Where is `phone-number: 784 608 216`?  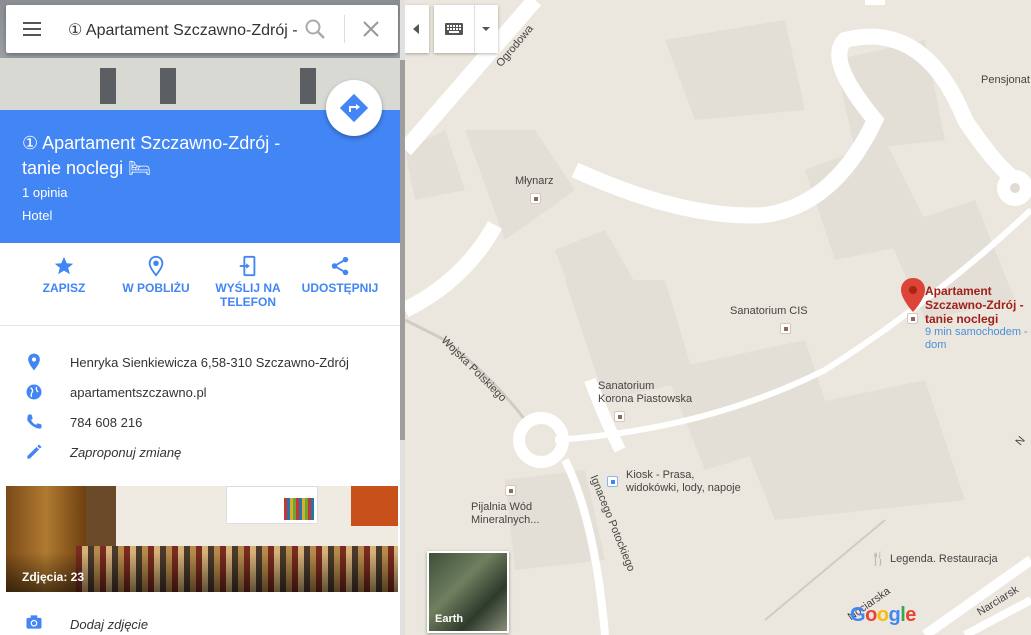 phone-number: 784 608 216 is located at coordinates (106, 422).